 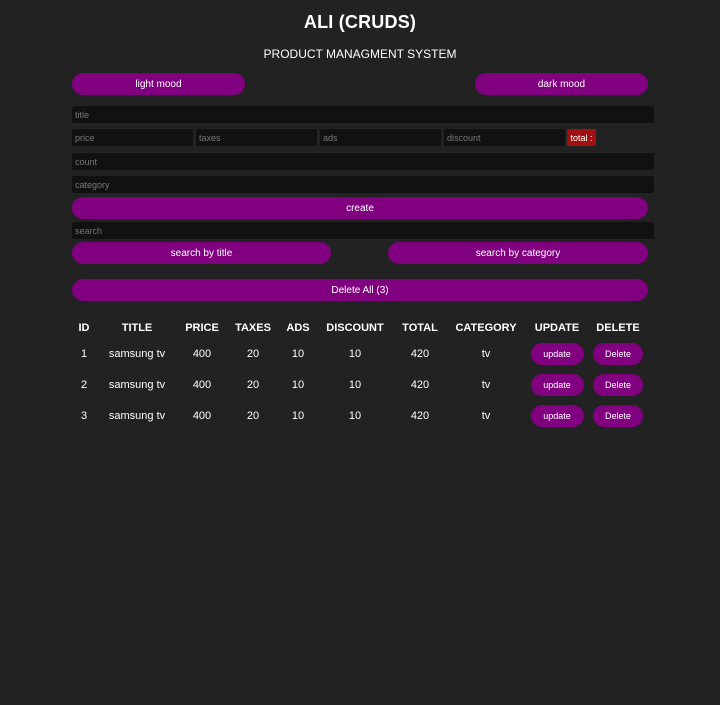 I want to click on dark-mode-button: dark mood, so click(x=561, y=84).